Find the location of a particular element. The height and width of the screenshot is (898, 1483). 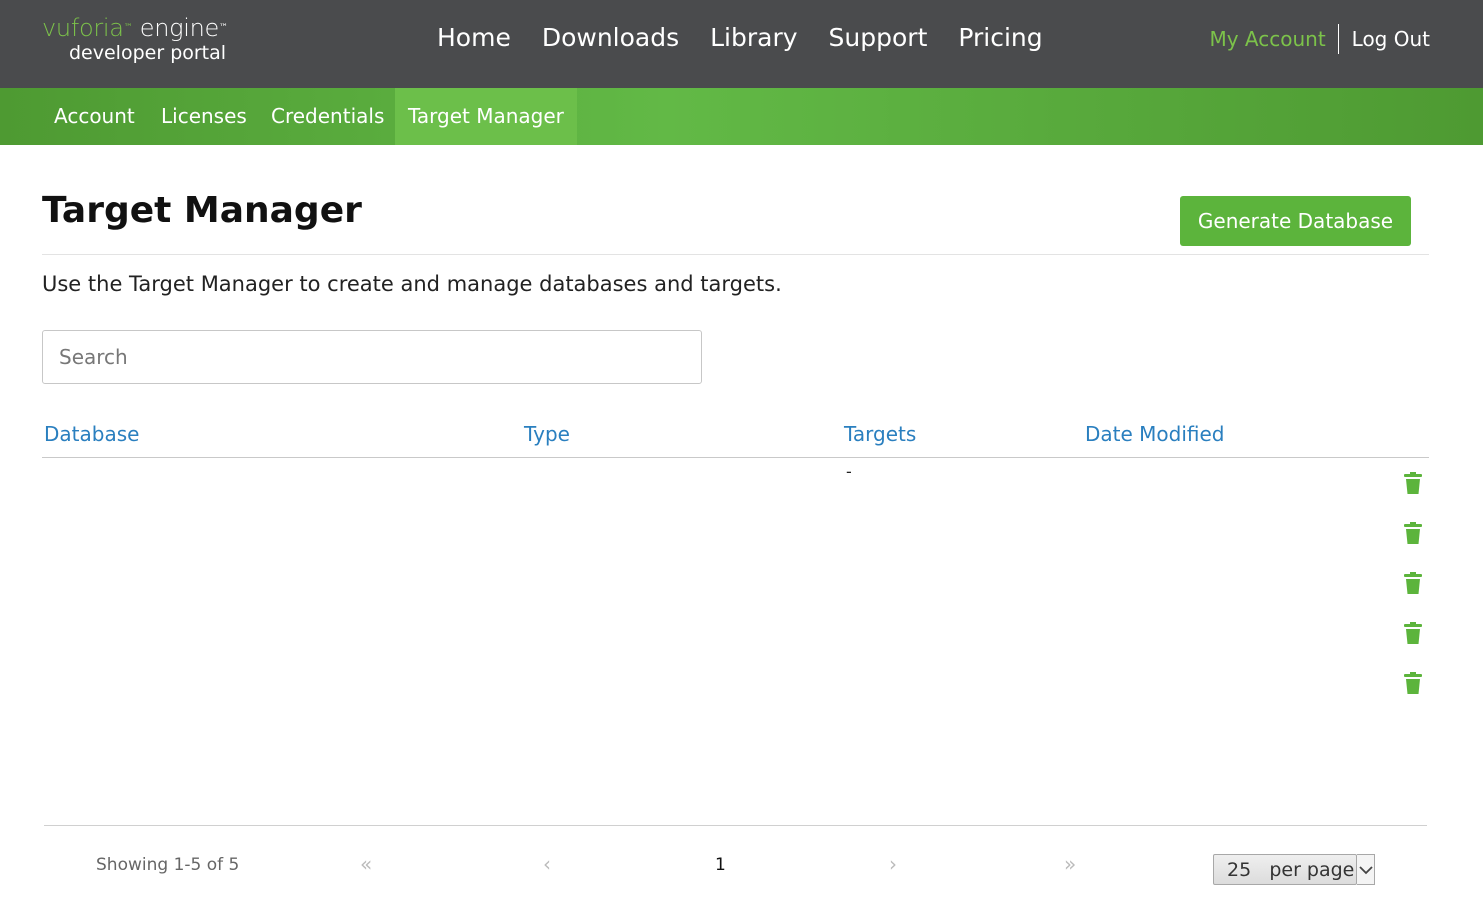

account-links: My Account Log Out is located at coordinates (1319, 39).